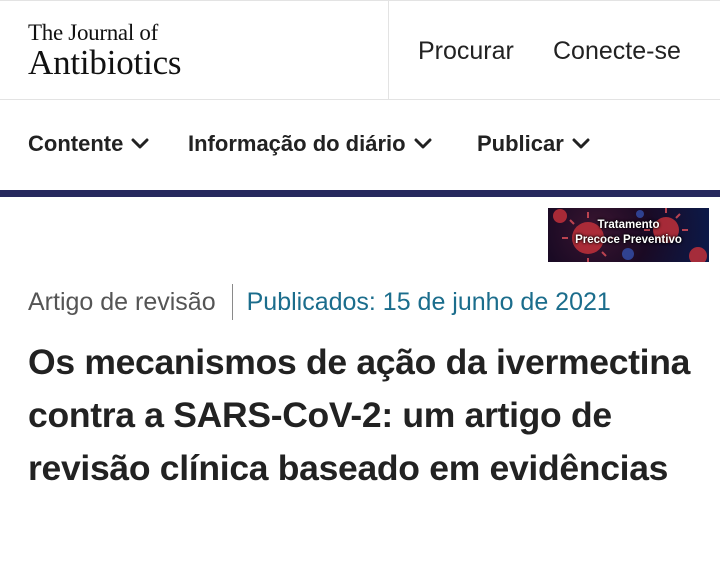 Image resolution: width=720 pixels, height=572 pixels. What do you see at coordinates (428, 301) in the screenshot?
I see `publication-date: Publicados: 15 de junho de 2021` at bounding box center [428, 301].